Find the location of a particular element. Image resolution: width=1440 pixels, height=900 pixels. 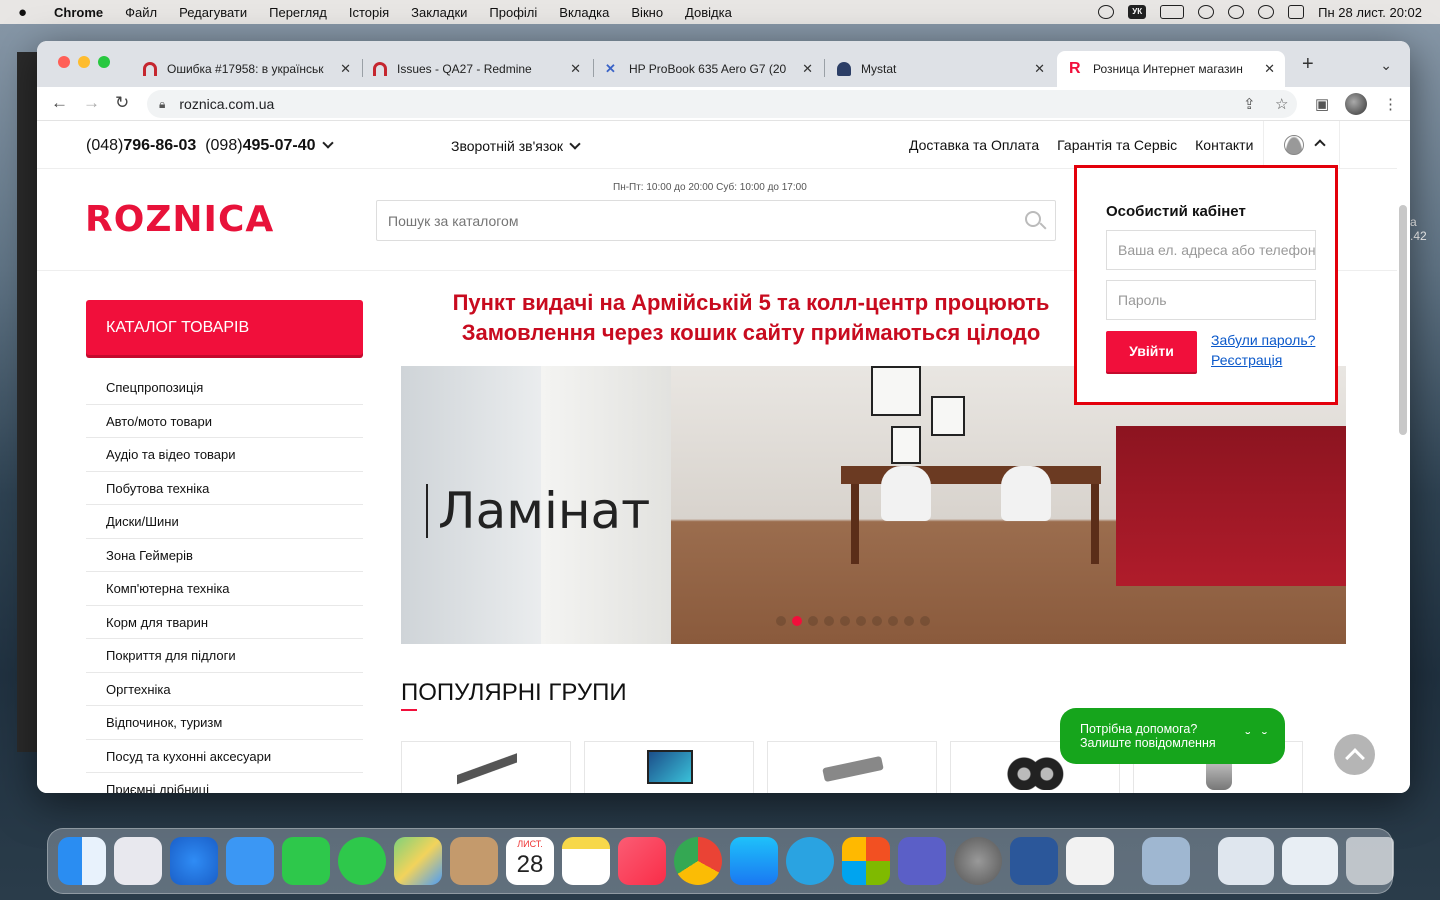

login-button: Увійти is located at coordinates (1151, 351).